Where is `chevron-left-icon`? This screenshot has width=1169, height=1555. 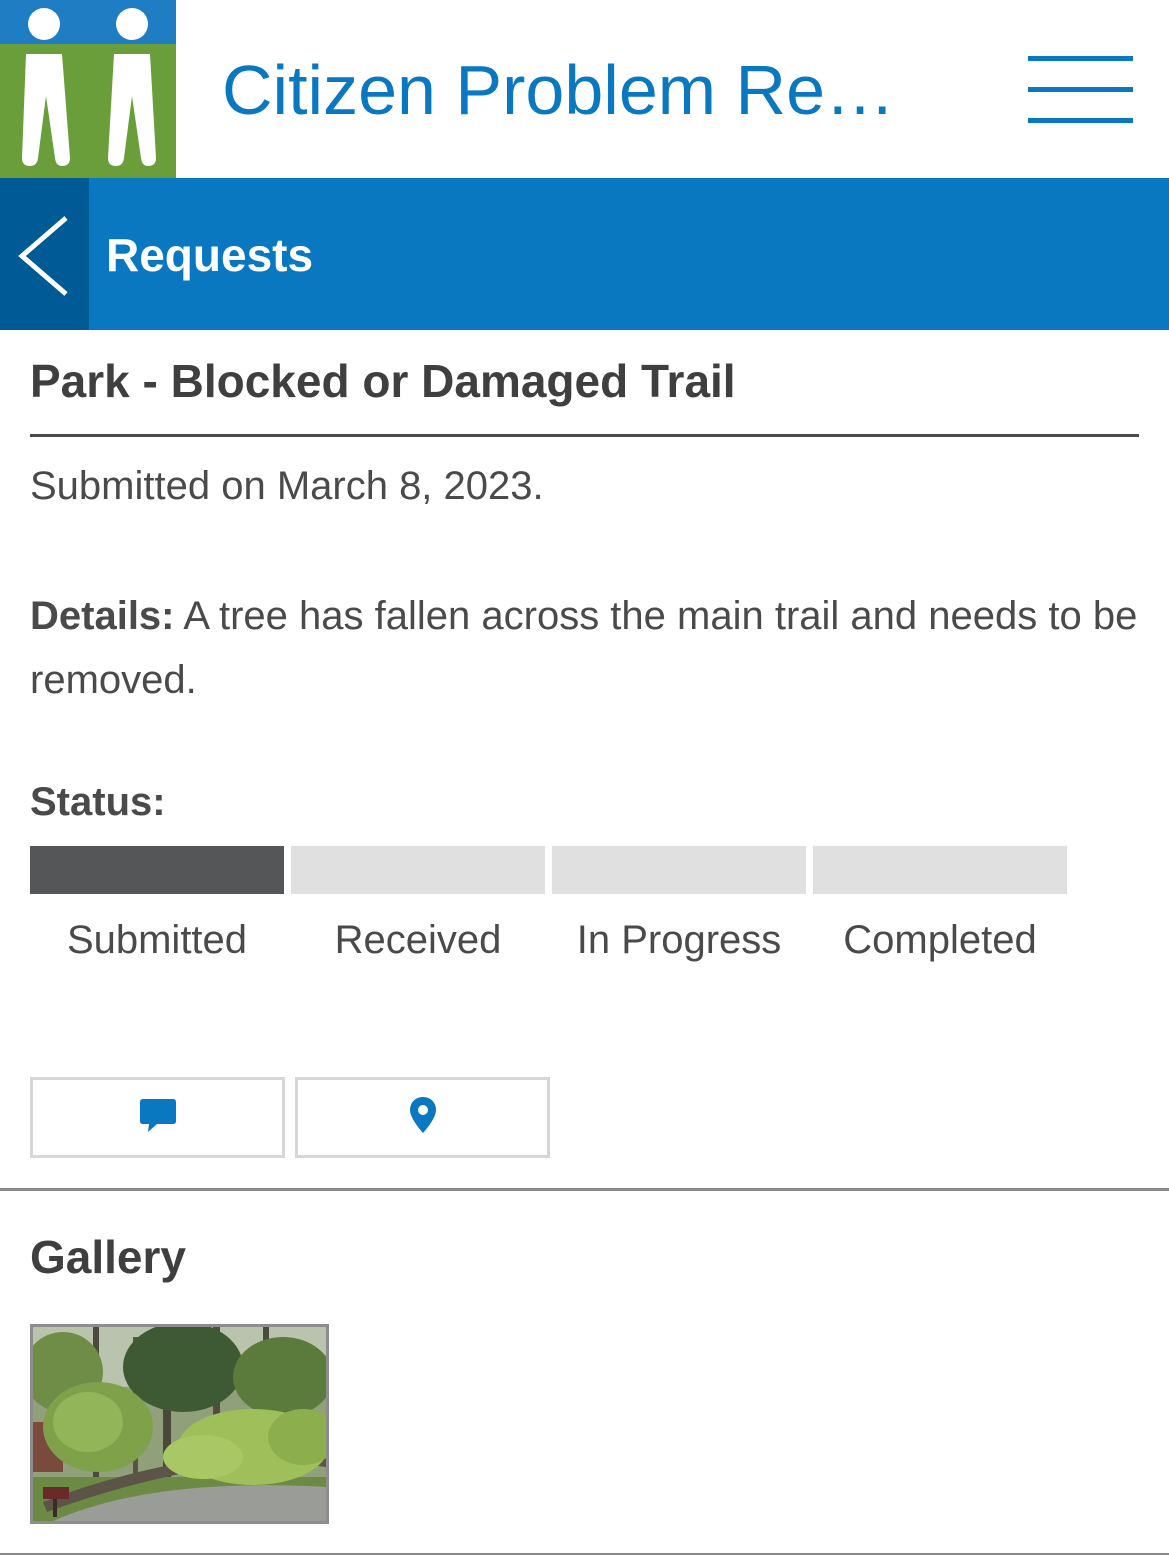
chevron-left-icon is located at coordinates (43, 256).